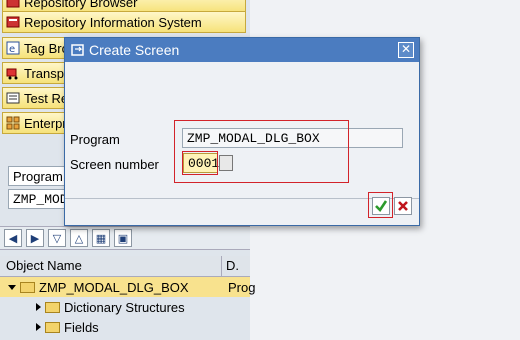  I want to click on forward-arrow-icon: ▶, so click(35, 238).